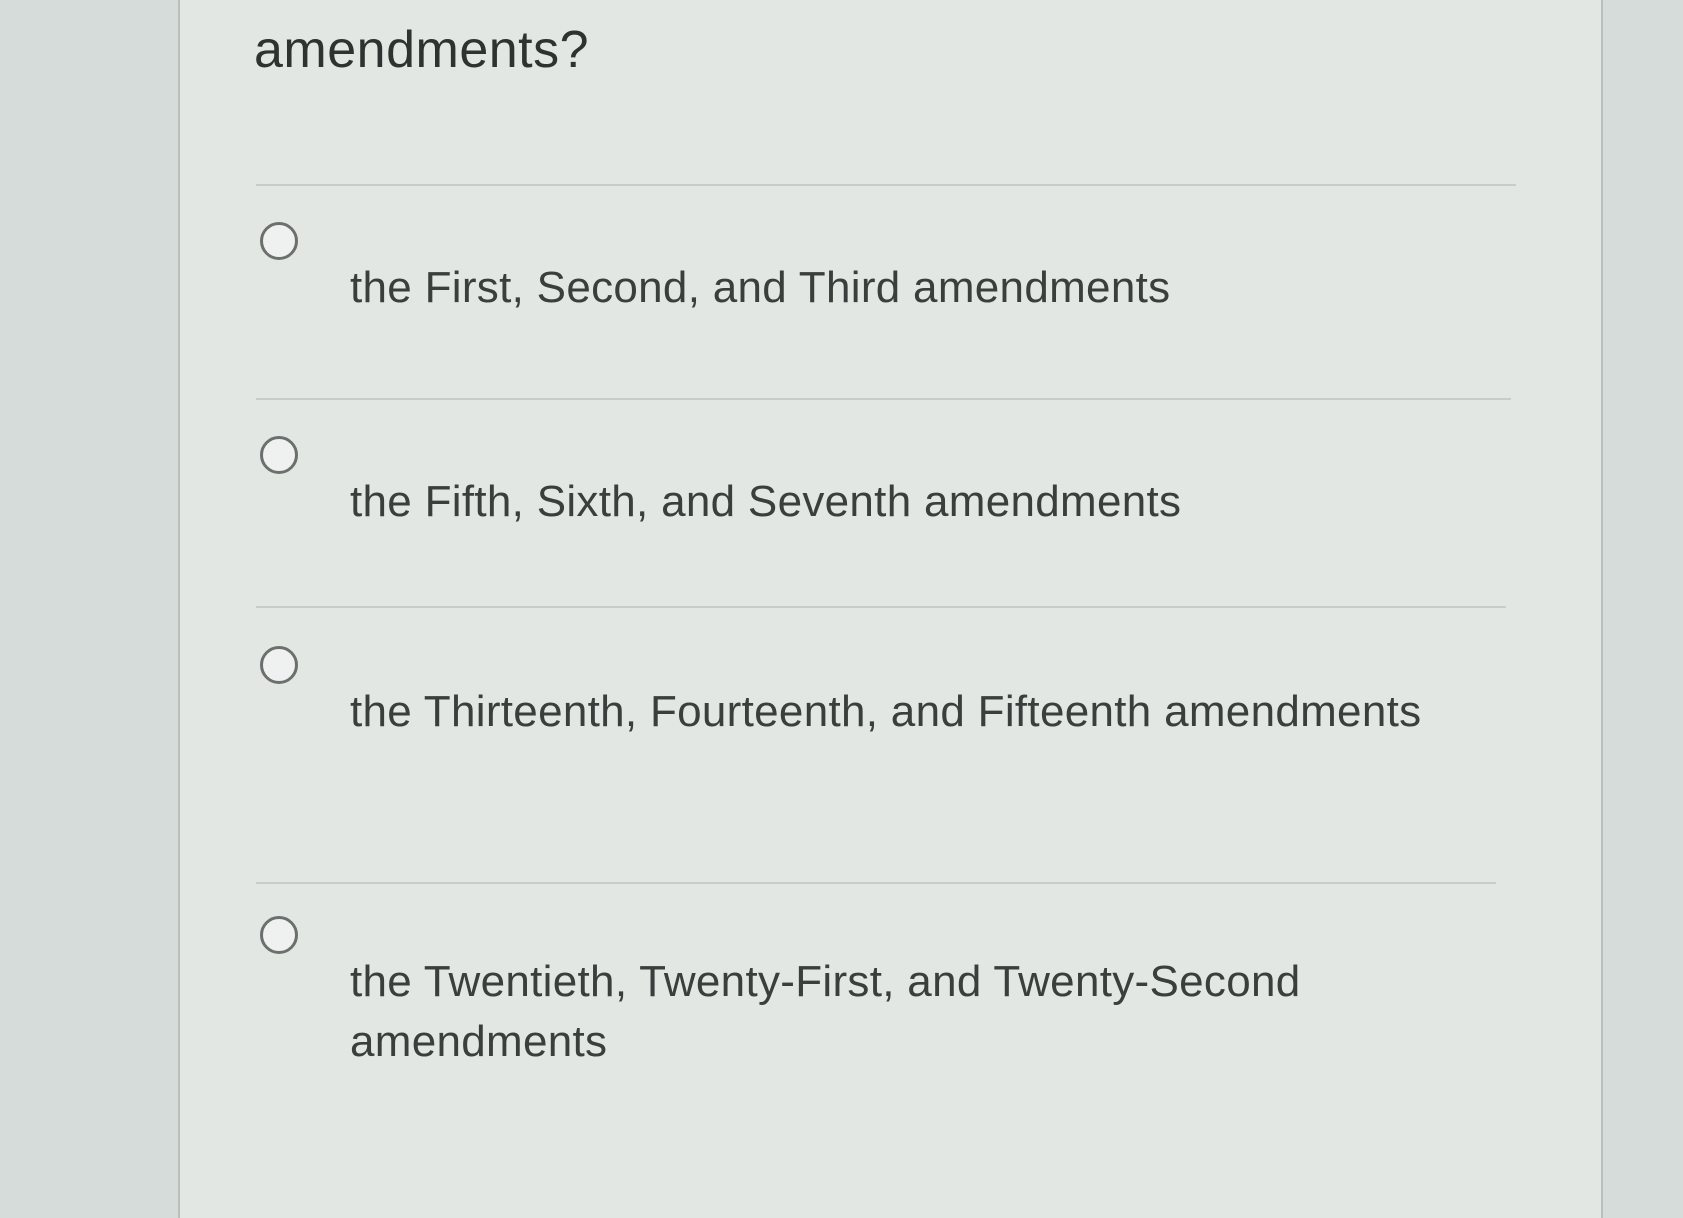 This screenshot has height=1218, width=1683. I want to click on answer-option-1: the First, Second, and Third amendments, so click(890, 277).